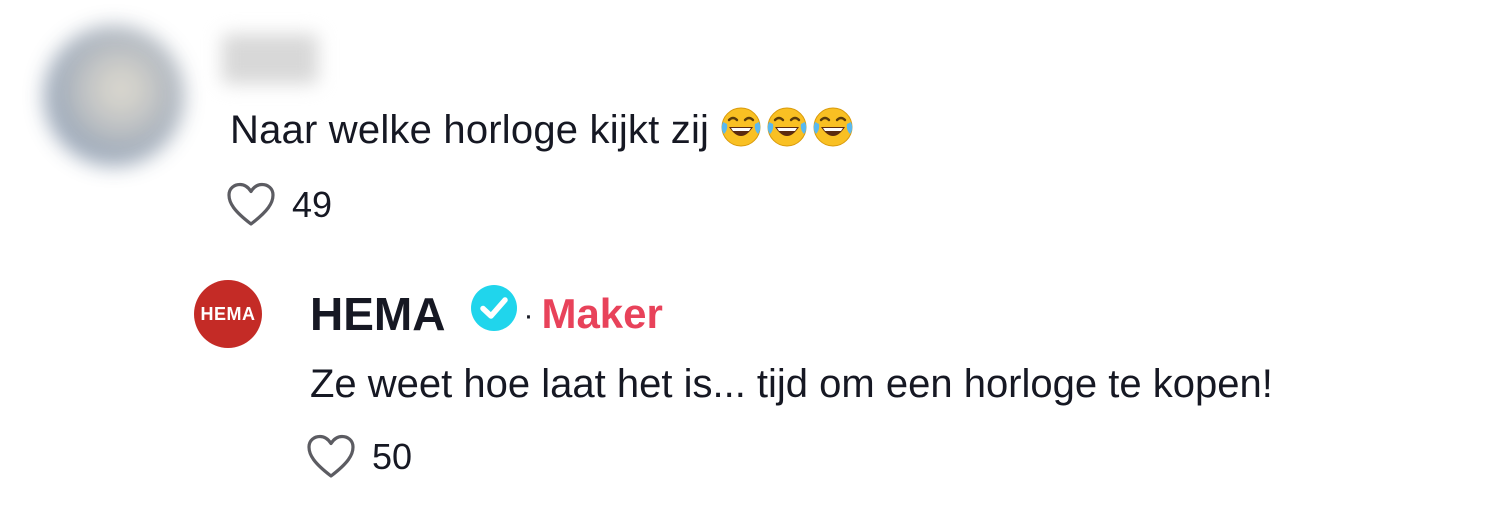 This screenshot has height=508, width=1504. Describe the element at coordinates (392, 456) in the screenshot. I see `reply-like-count: 50` at that location.